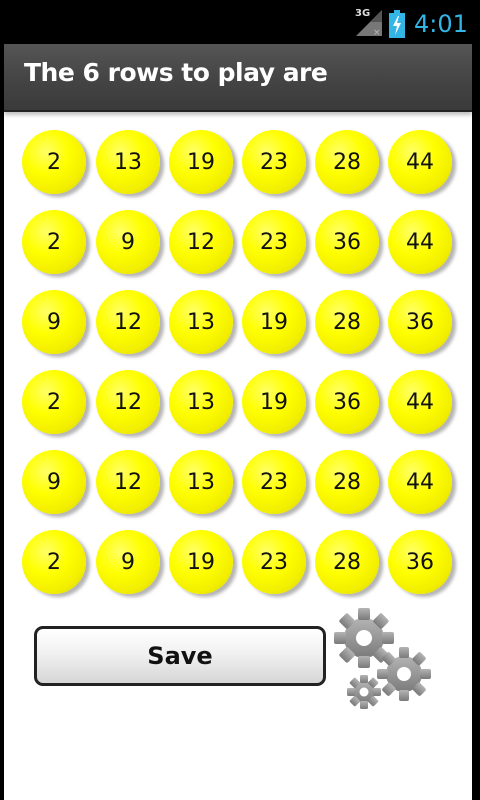 The height and width of the screenshot is (800, 480). I want to click on ball-row-6: 2 9 19 23 28 36, so click(242, 570).